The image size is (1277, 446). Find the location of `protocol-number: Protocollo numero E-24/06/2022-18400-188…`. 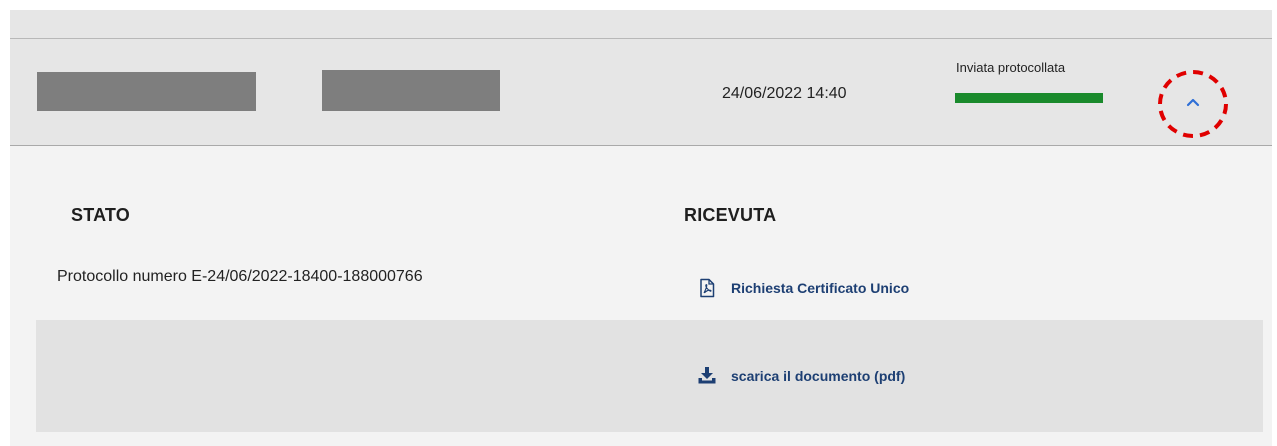

protocol-number: Protocollo numero E-24/06/2022-18400-188… is located at coordinates (240, 276).